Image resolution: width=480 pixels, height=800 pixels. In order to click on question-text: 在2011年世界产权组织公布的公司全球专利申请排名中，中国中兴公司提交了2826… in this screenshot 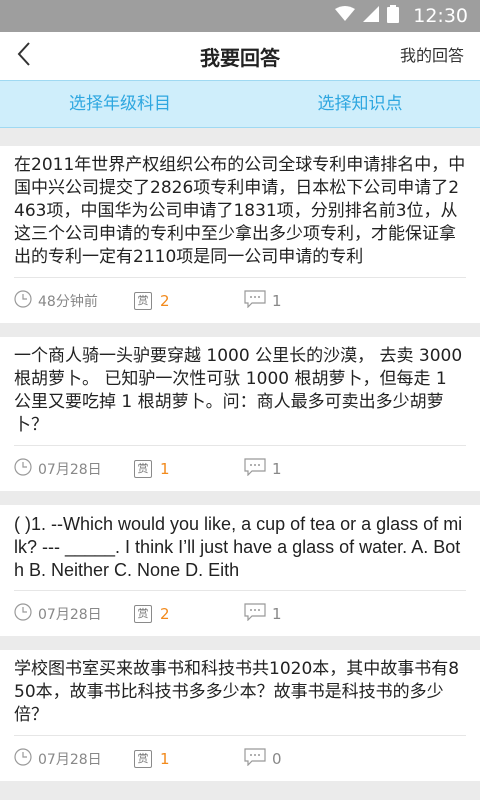, I will do `click(240, 211)`.